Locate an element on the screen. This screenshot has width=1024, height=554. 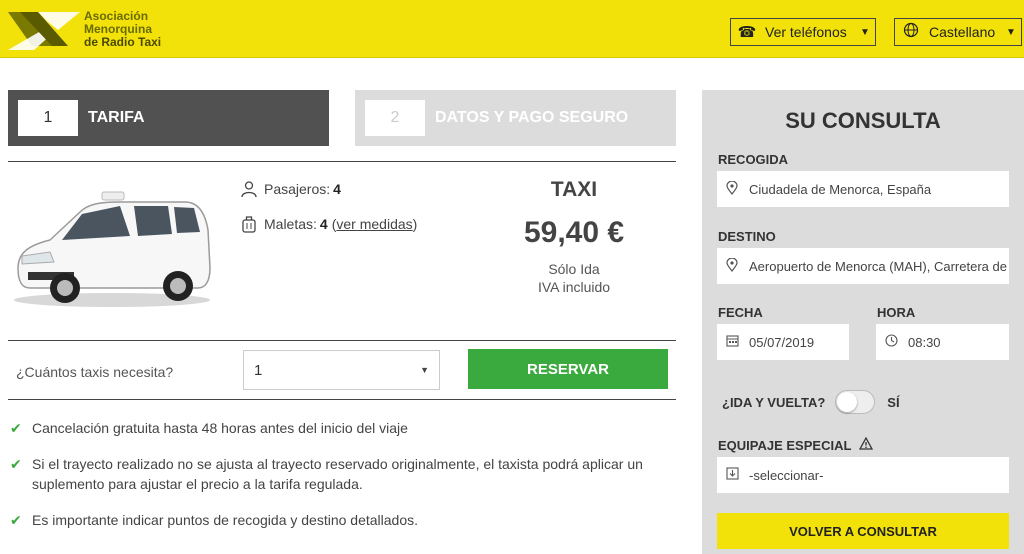
phone-icon: ☎ is located at coordinates (747, 32).